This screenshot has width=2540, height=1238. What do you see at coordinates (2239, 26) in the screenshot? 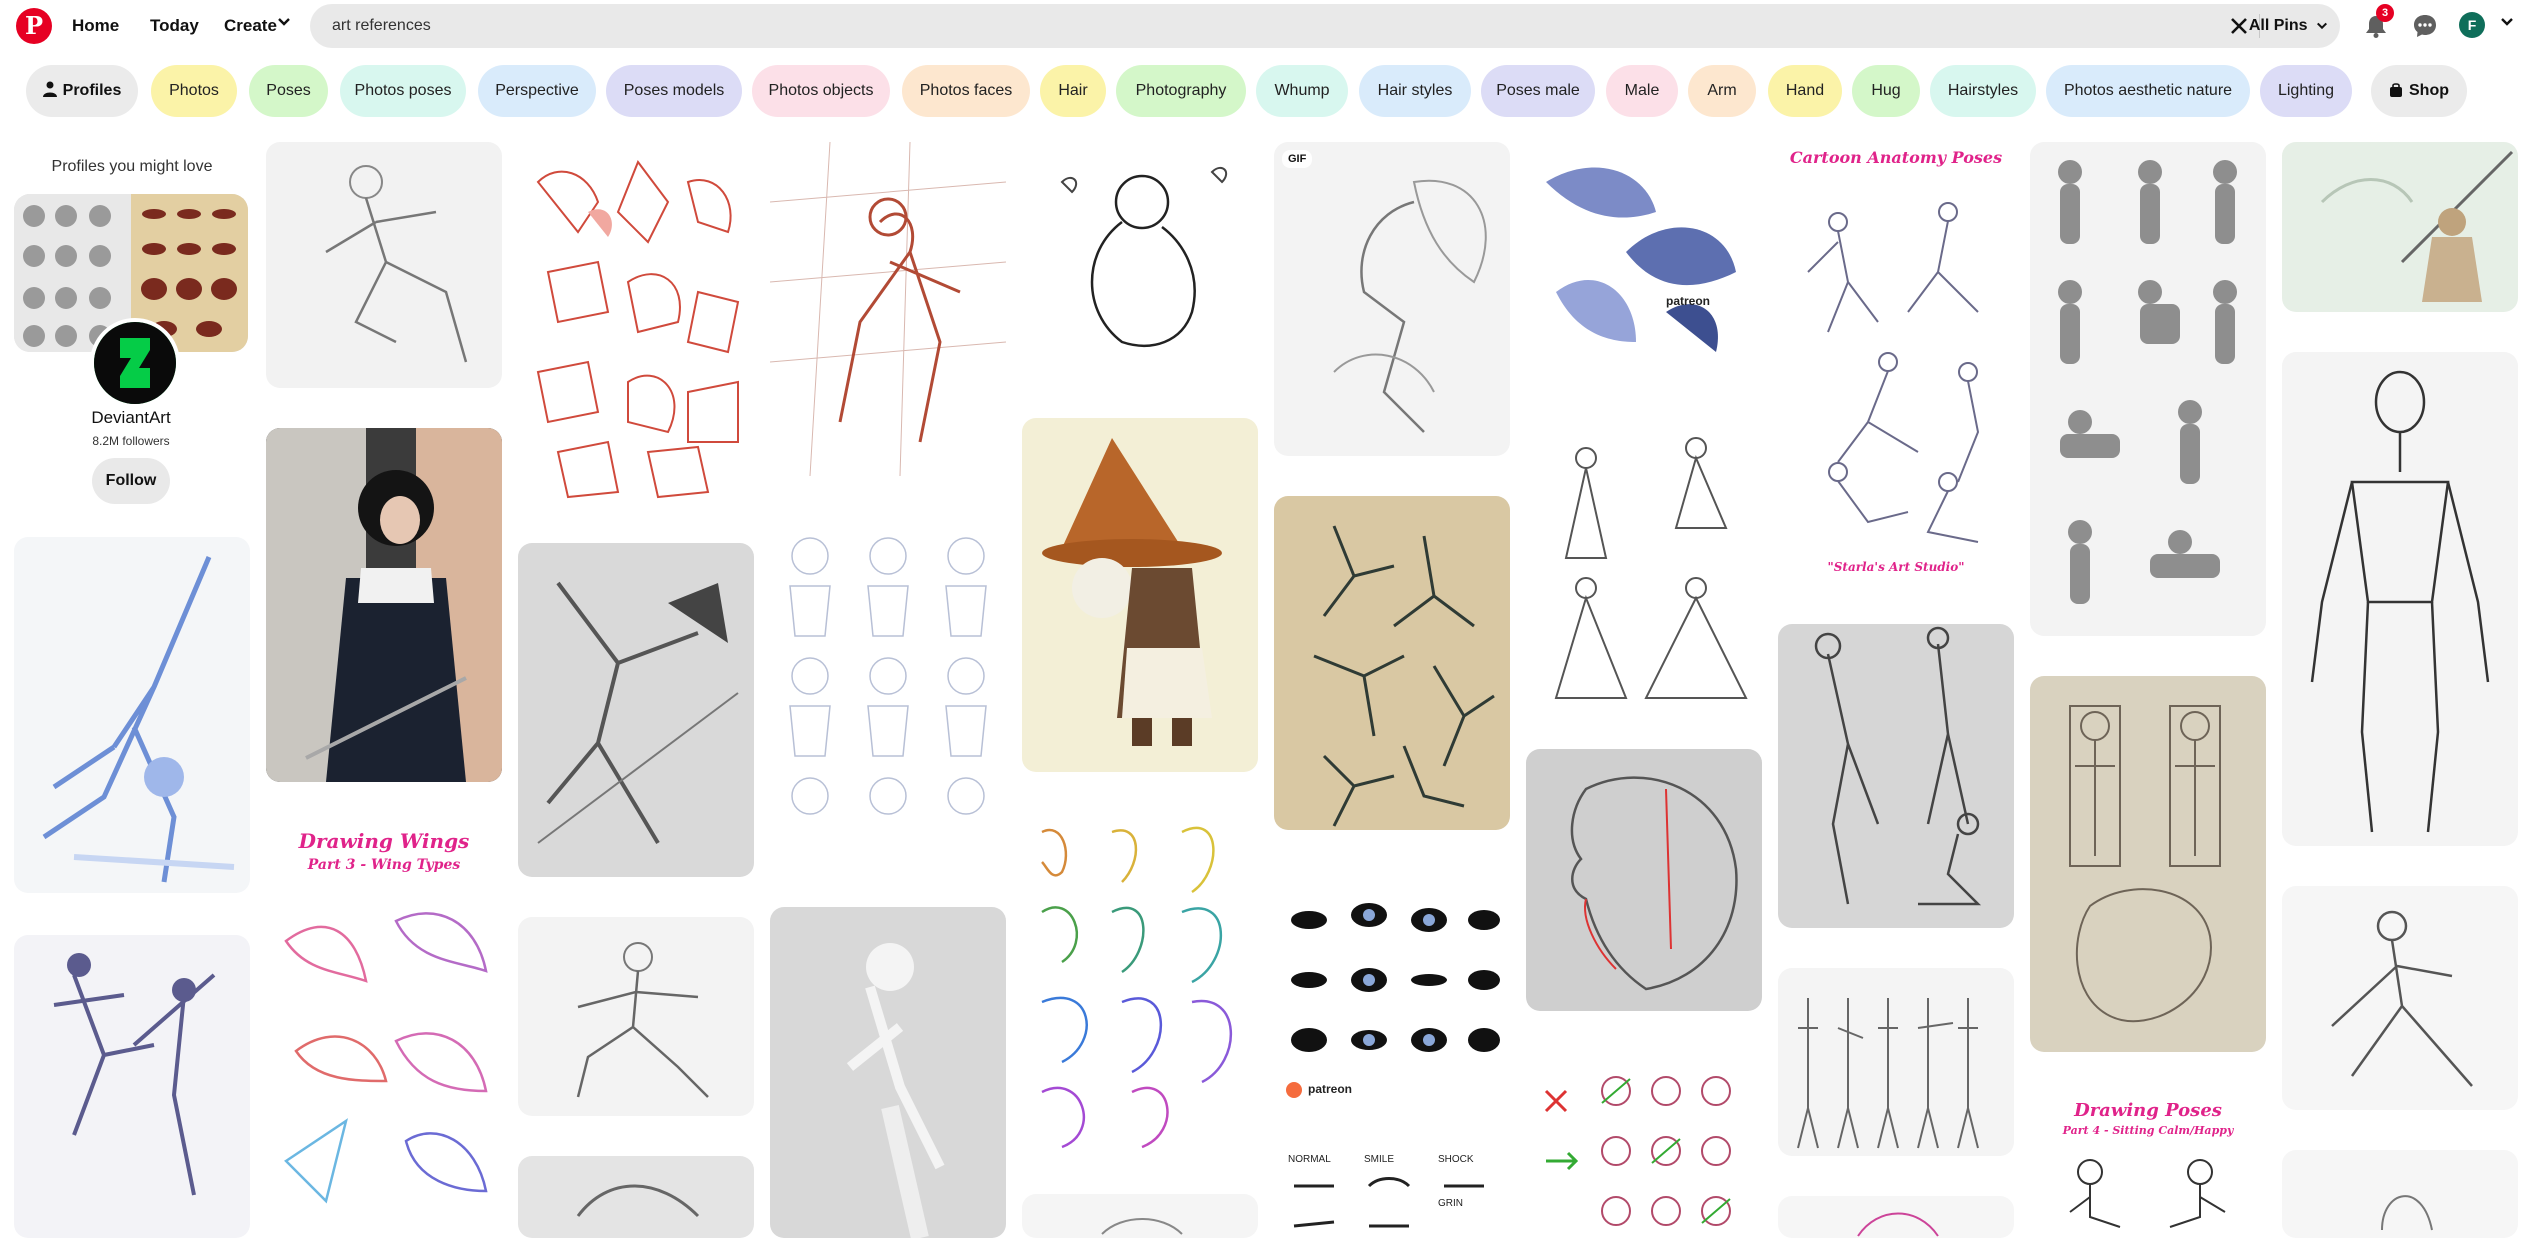
I see `clear-search-icon` at bounding box center [2239, 26].